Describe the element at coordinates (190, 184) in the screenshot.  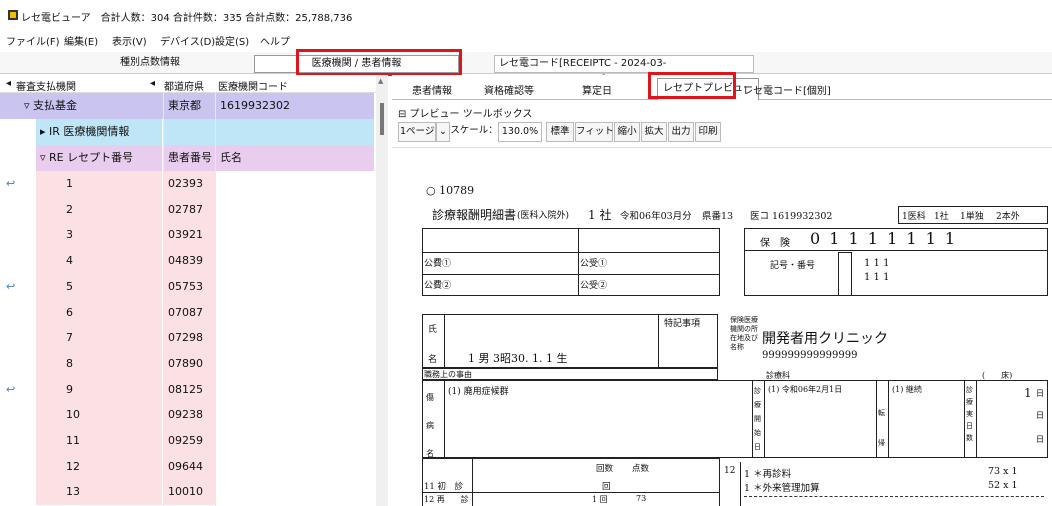
I see `patient-no: 02393` at that location.